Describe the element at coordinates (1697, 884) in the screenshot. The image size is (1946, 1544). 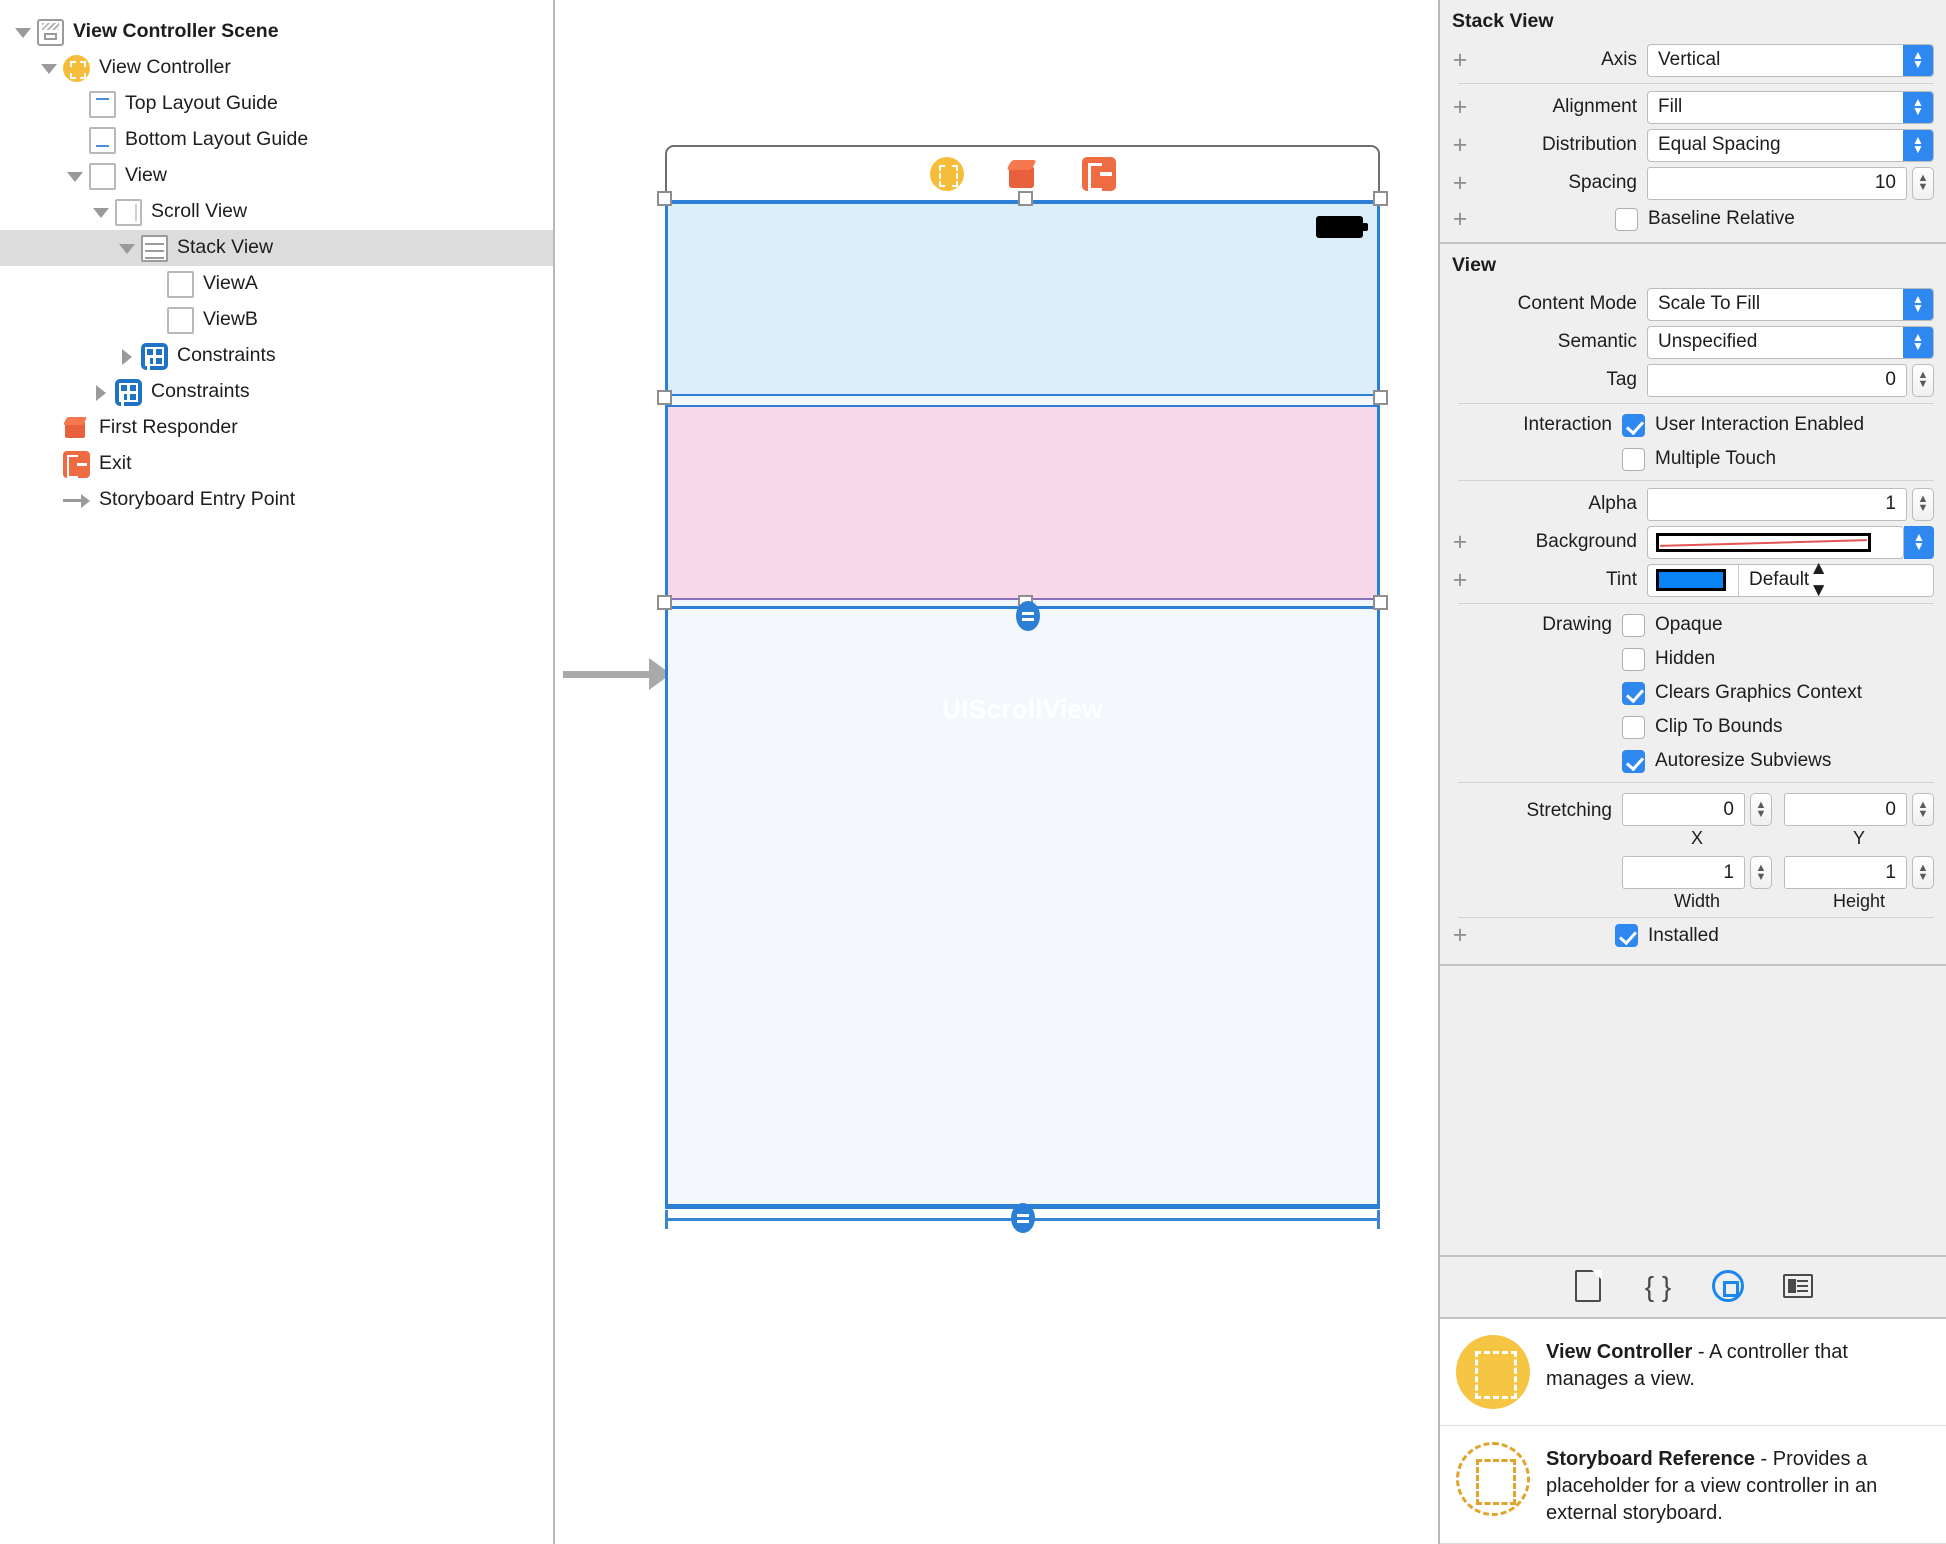
I see `stretch-width-cell: 1 ▲ ▼ Width` at that location.